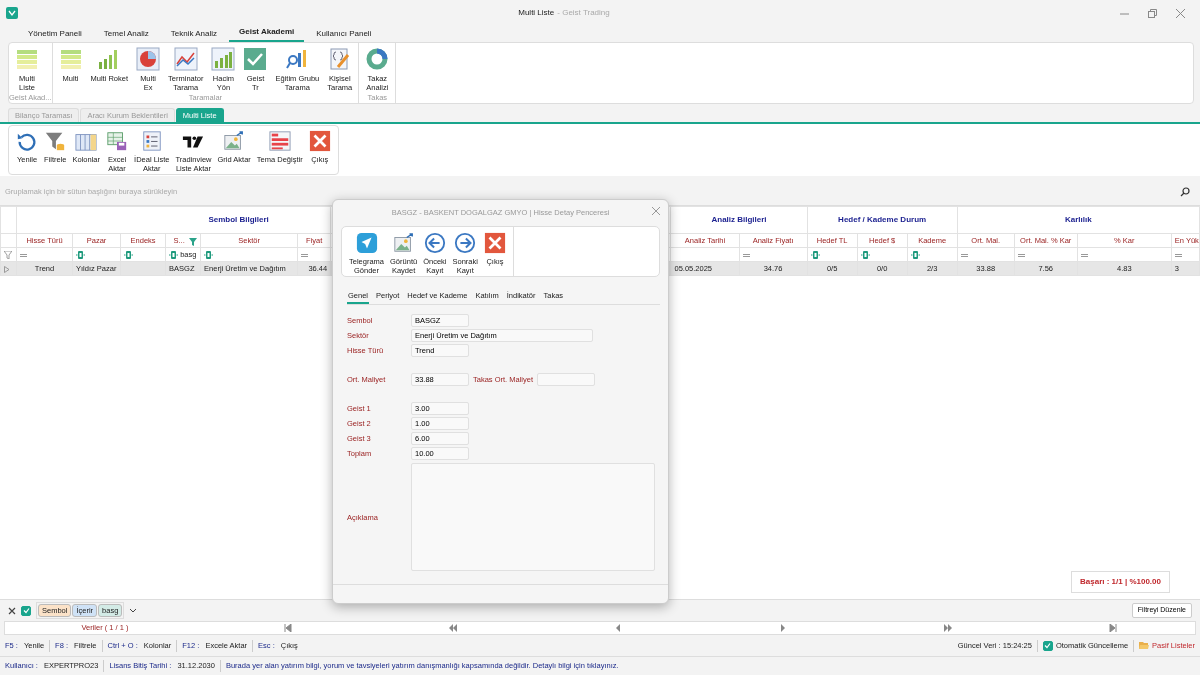  Describe the element at coordinates (55, 35) in the screenshot. I see `ribbon-tab: Yönetim Paneli` at that location.